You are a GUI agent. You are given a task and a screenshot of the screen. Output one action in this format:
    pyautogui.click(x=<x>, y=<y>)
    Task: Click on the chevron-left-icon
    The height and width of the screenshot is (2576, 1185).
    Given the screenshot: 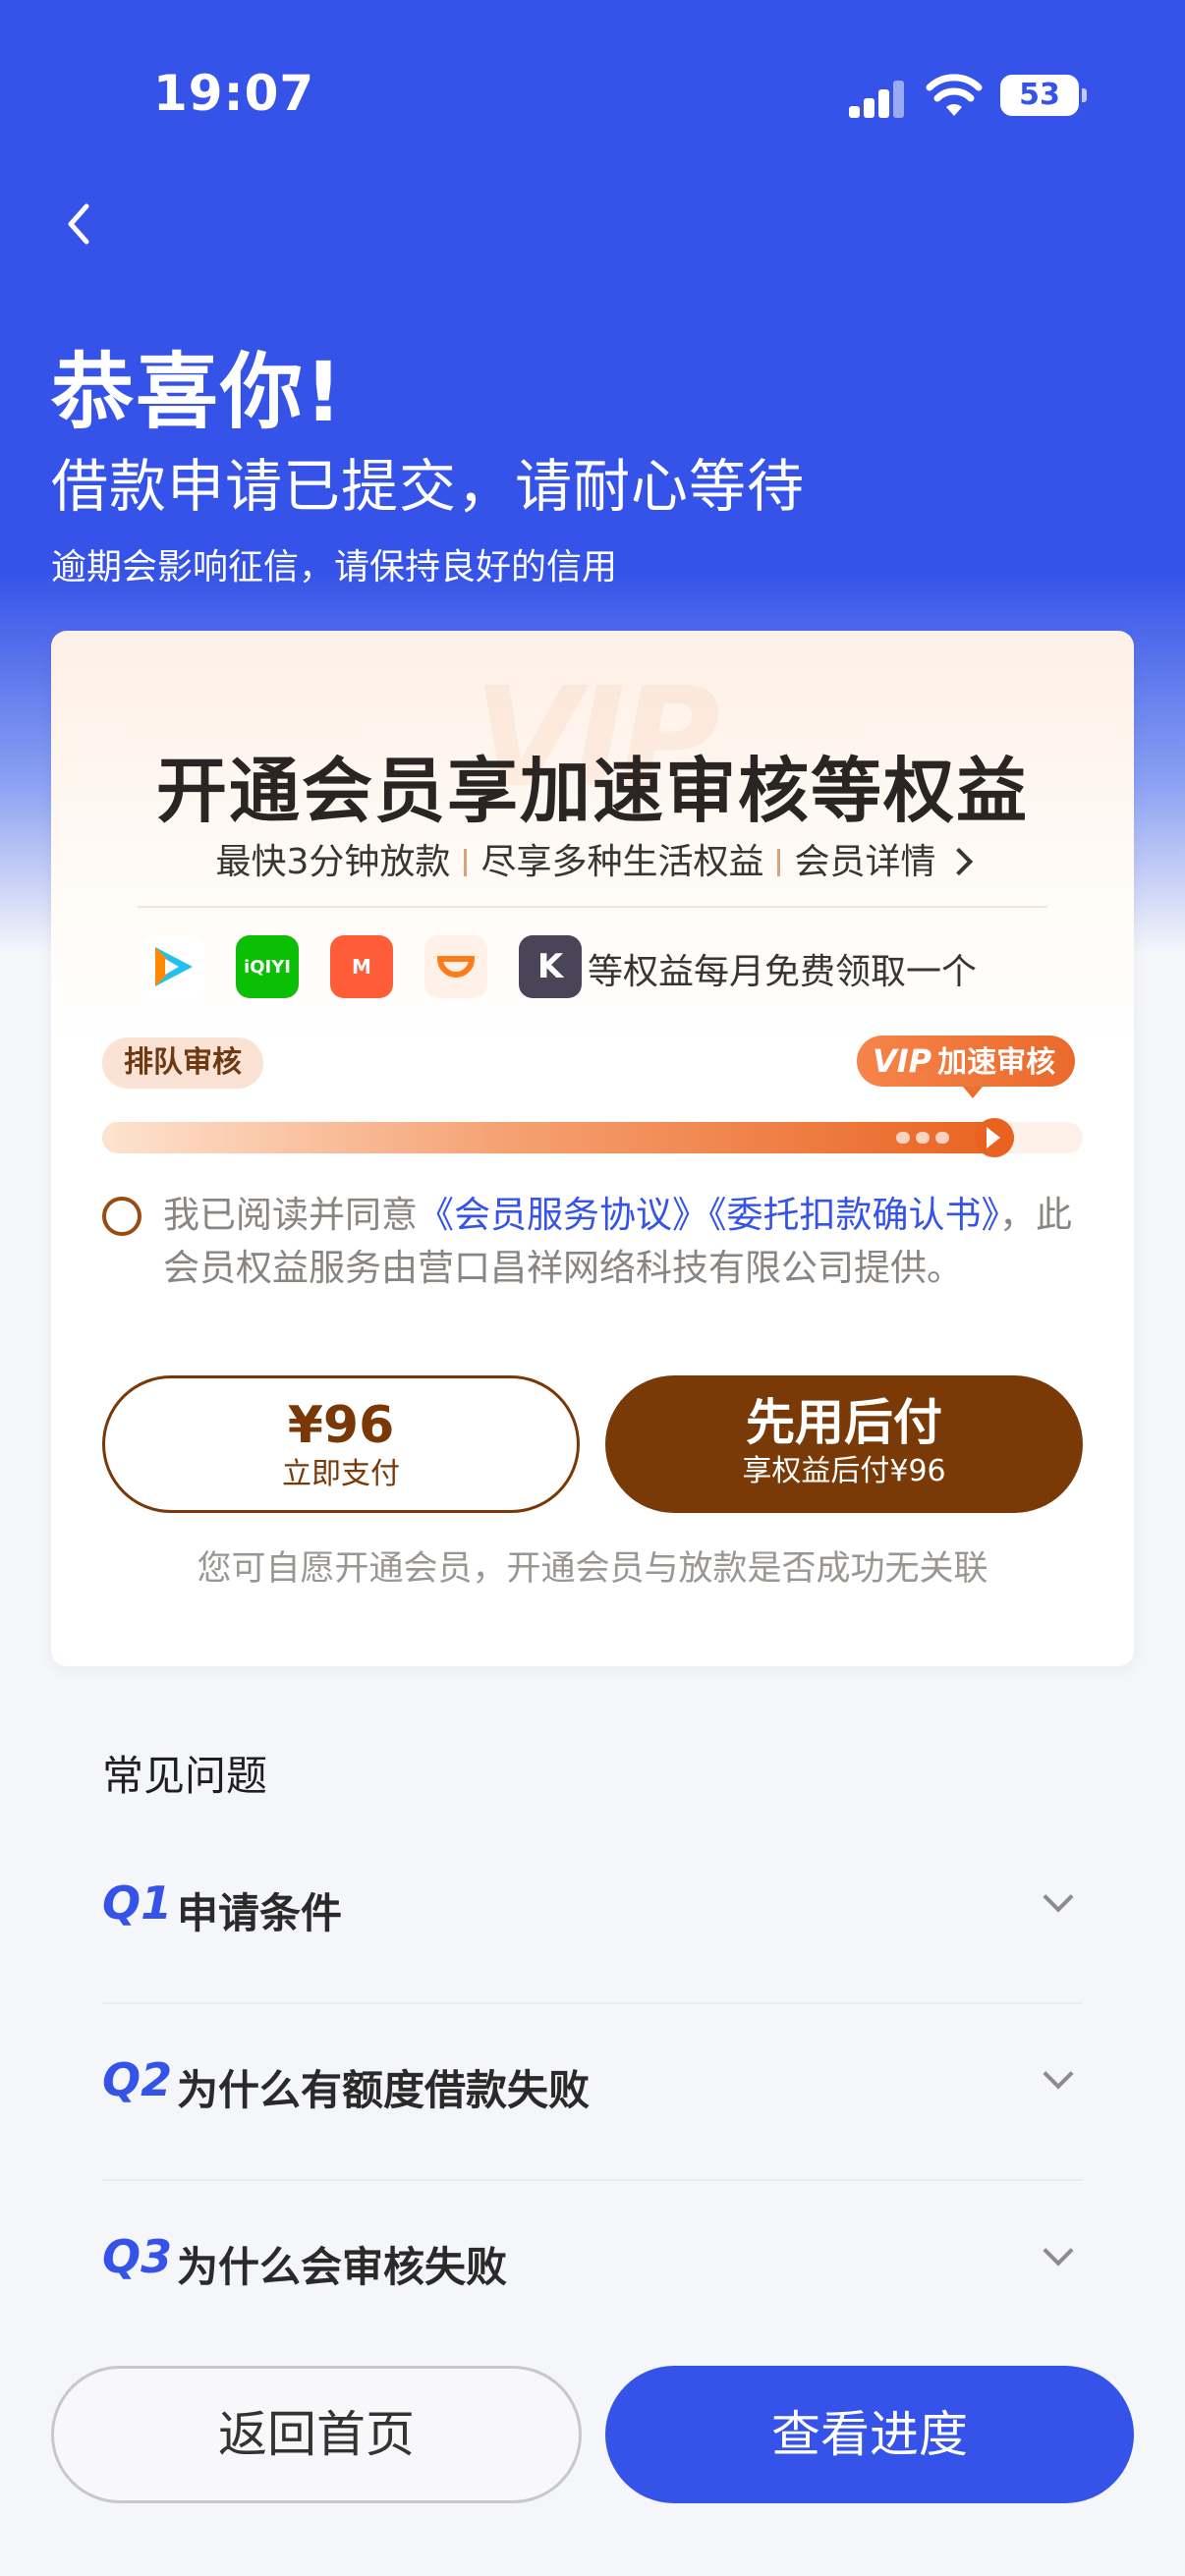 What is the action you would take?
    pyautogui.click(x=78, y=224)
    